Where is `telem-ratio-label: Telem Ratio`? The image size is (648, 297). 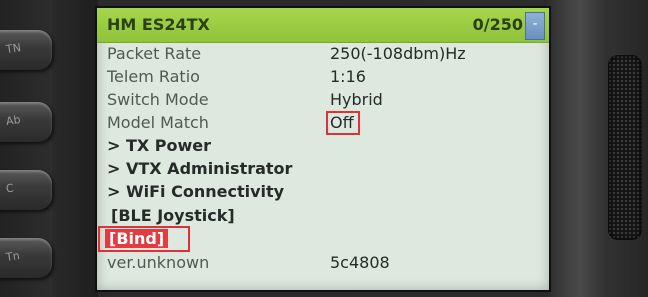 telem-ratio-label: Telem Ratio is located at coordinates (153, 76).